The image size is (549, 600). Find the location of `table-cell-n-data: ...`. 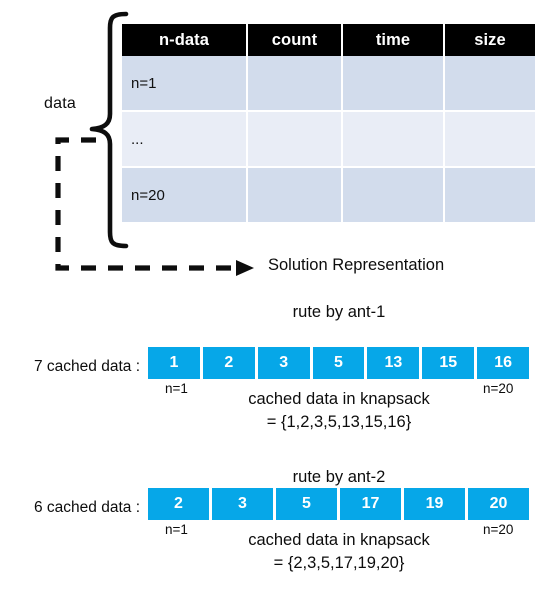

table-cell-n-data: ... is located at coordinates (185, 140).